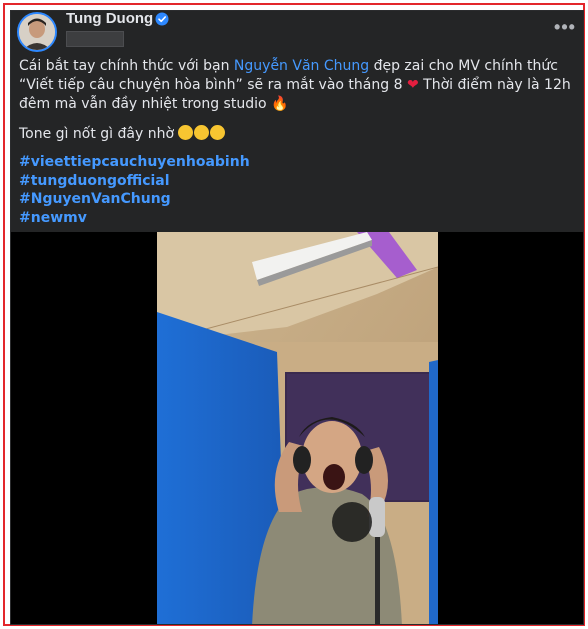 The image size is (588, 629). What do you see at coordinates (297, 33) in the screenshot?
I see `post-header: Tung Duong •••` at bounding box center [297, 33].